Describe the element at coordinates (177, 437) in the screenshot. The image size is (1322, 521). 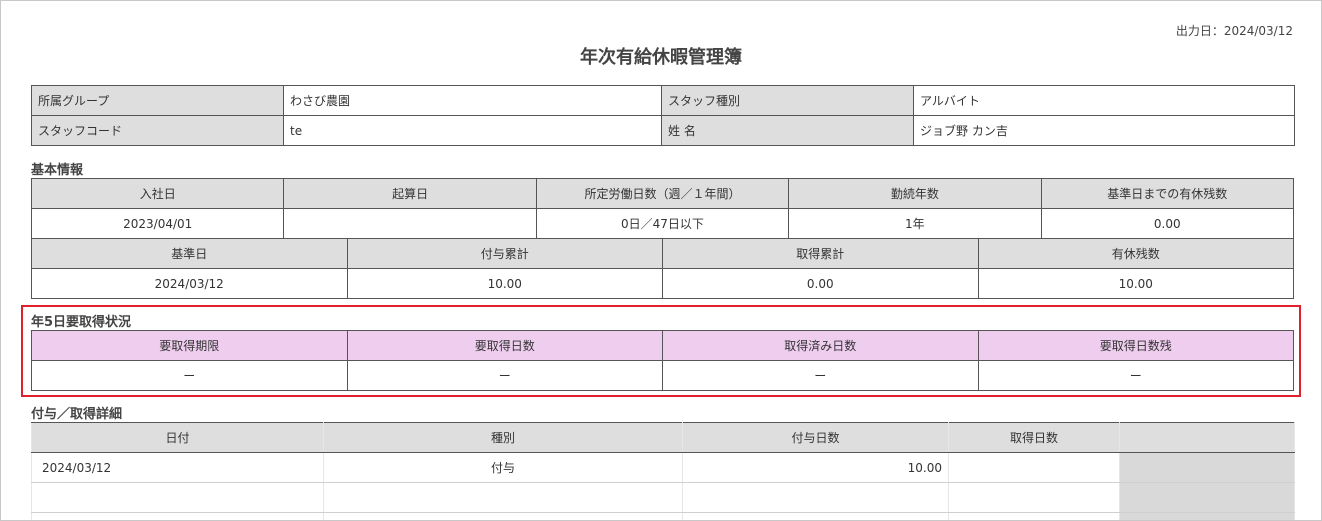
I see `detail-date-header: 日付` at that location.